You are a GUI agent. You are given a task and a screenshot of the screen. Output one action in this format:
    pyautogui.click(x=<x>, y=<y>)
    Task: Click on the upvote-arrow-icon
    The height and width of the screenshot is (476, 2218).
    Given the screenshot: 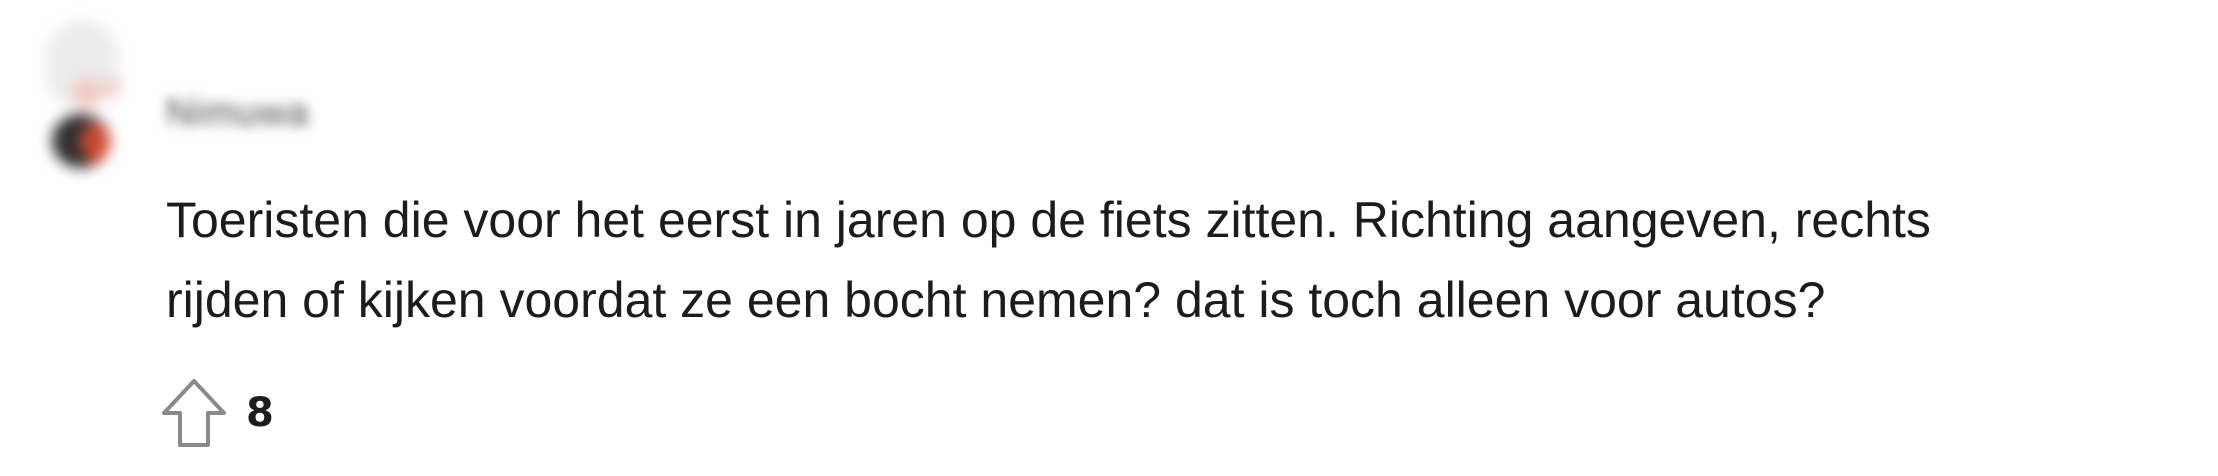 What is the action you would take?
    pyautogui.click(x=194, y=413)
    